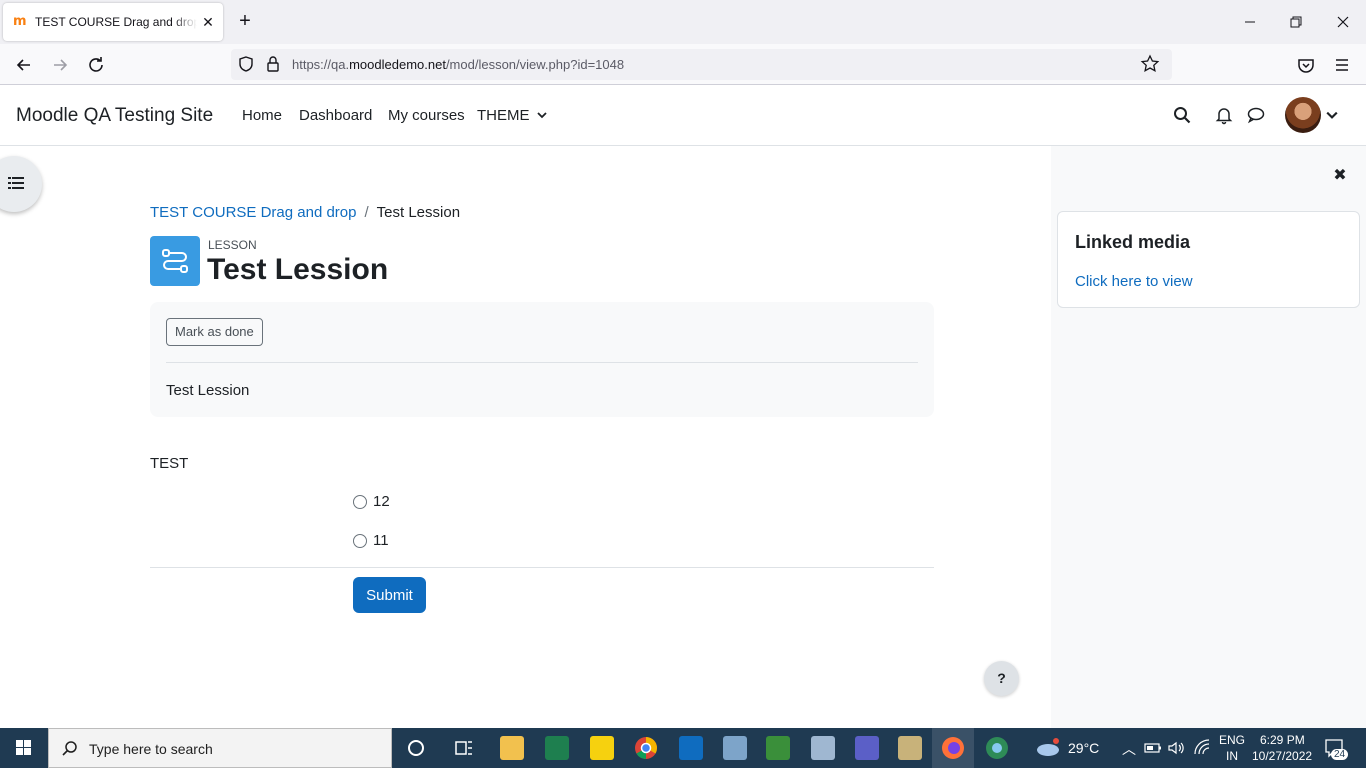 Image resolution: width=1366 pixels, height=773 pixels. I want to click on page-title: Test Lession, so click(298, 269).